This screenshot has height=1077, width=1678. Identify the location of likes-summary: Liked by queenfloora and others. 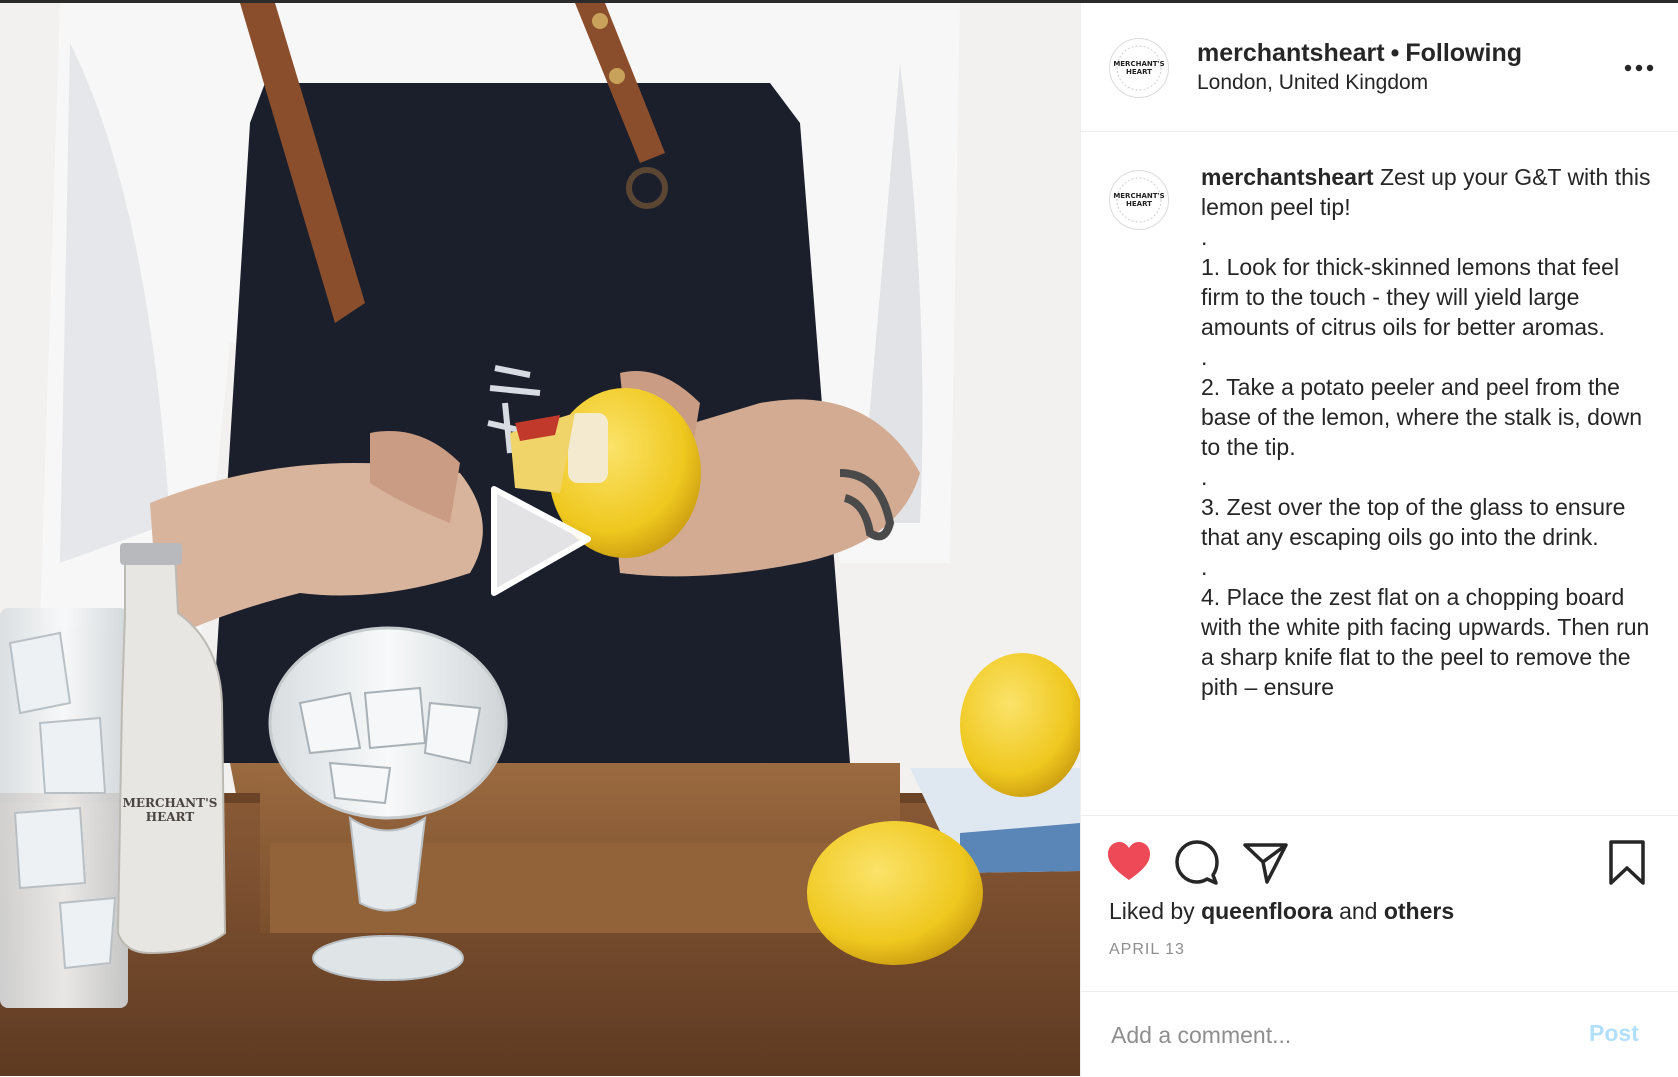
(1281, 911).